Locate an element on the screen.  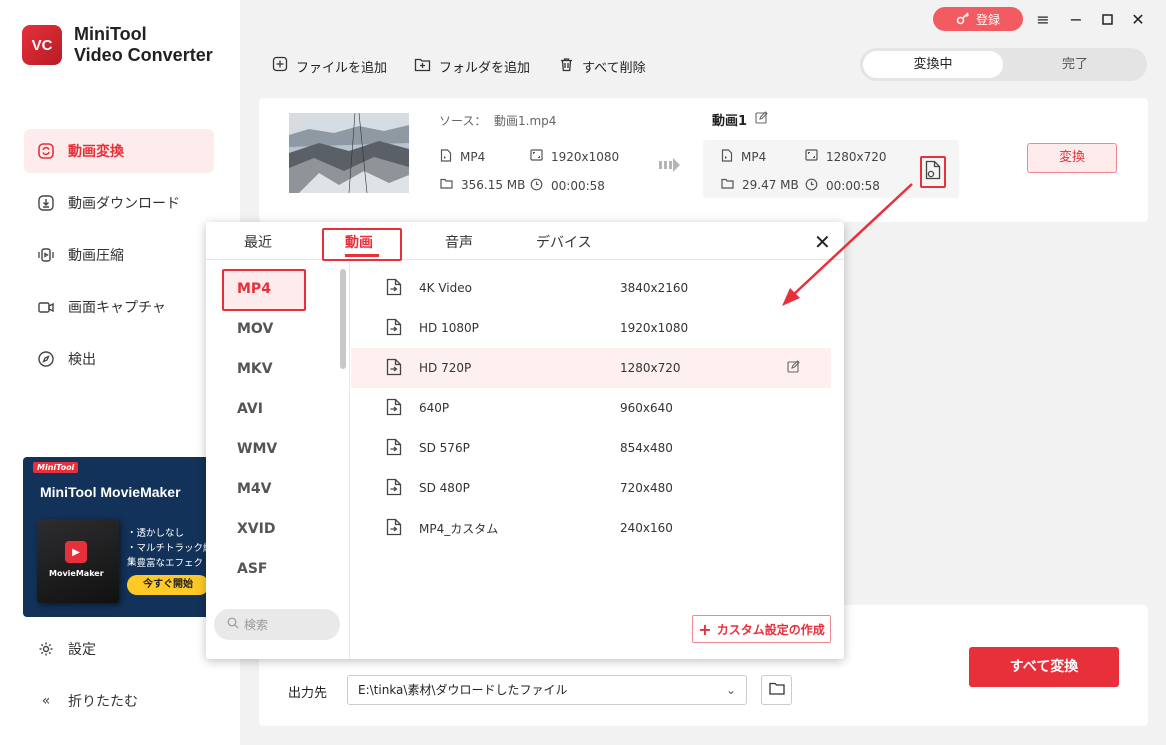
target-size-value: 29.47 MB is located at coordinates (770, 185).